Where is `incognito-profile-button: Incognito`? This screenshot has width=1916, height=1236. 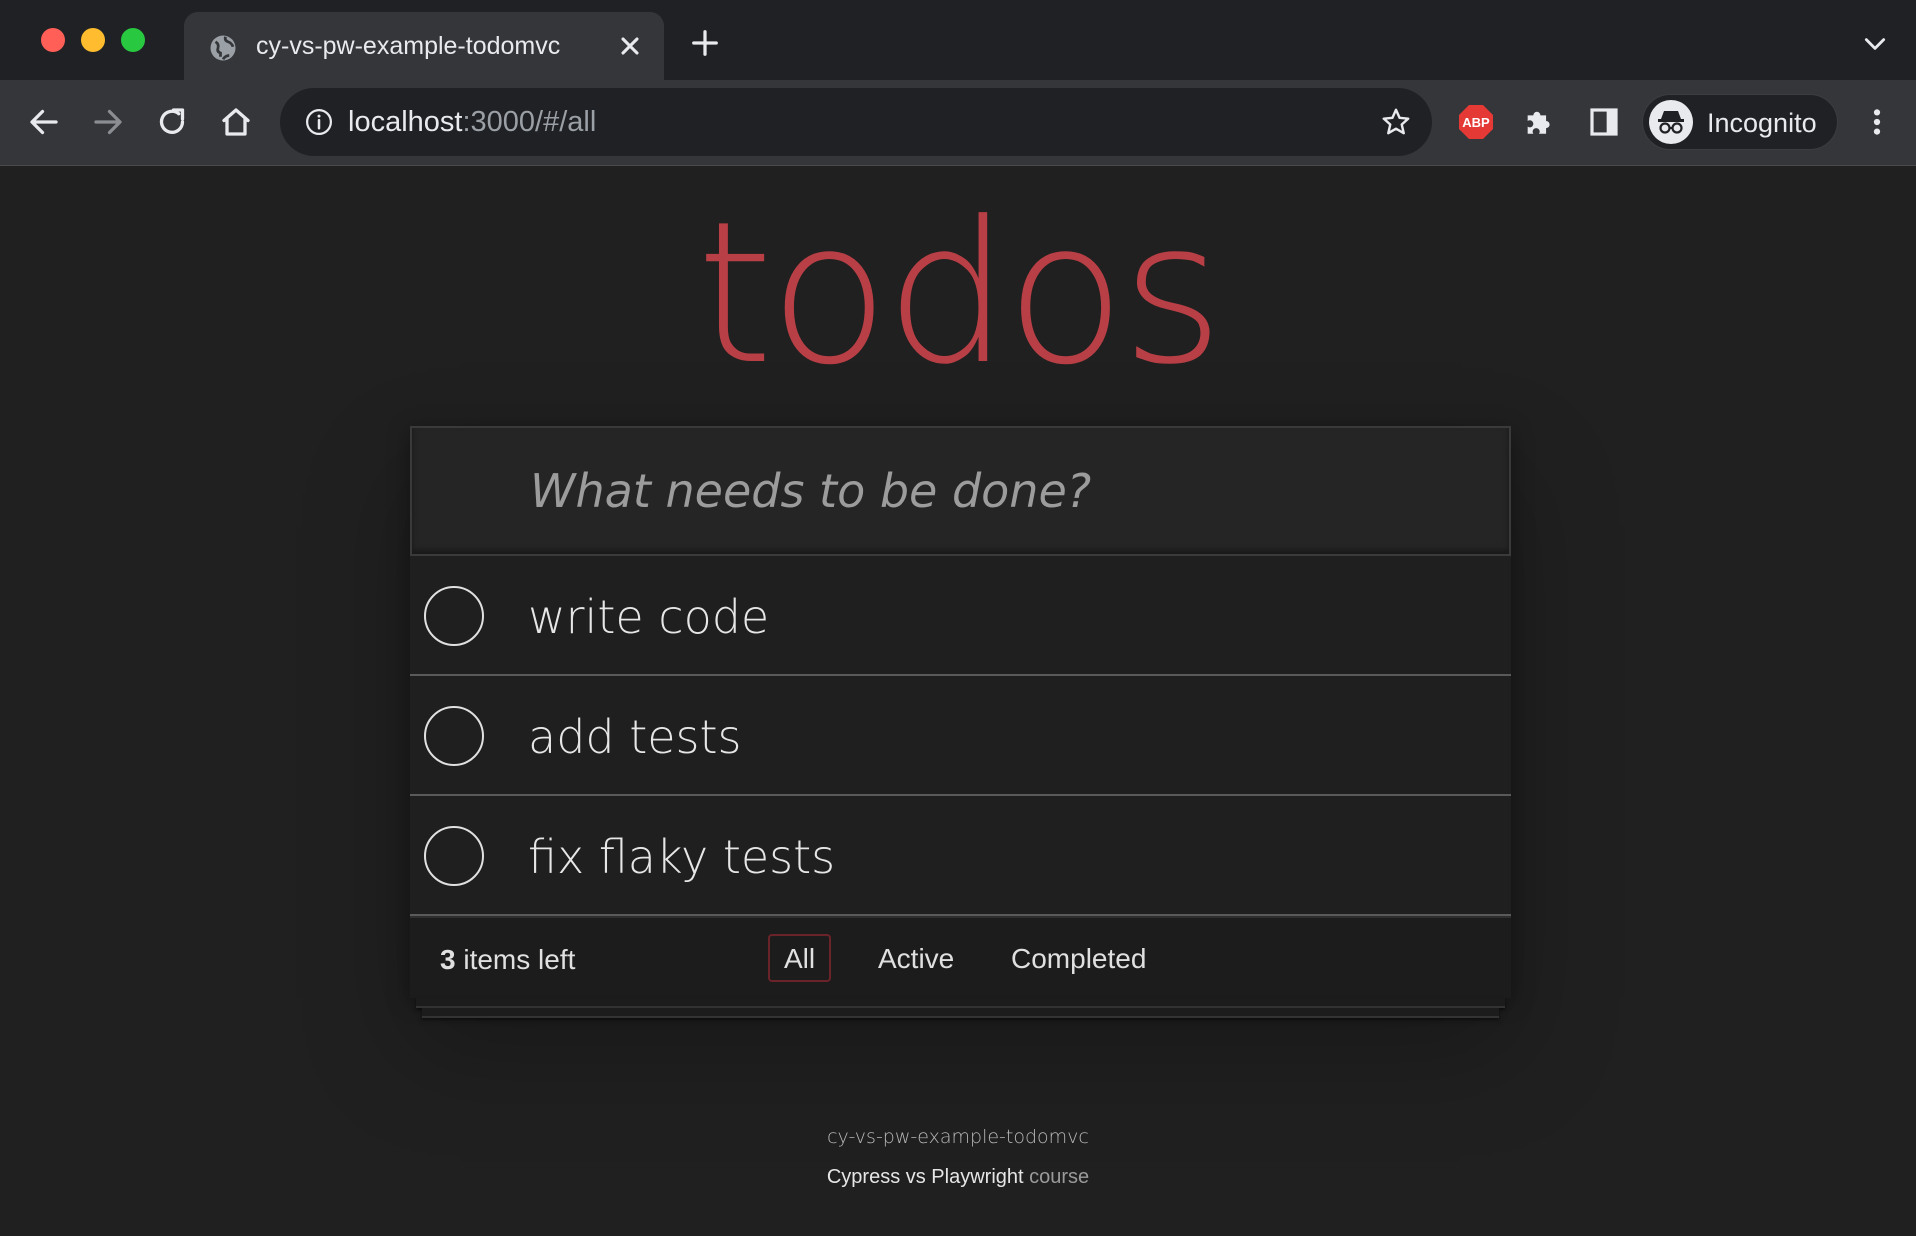
incognito-profile-button: Incognito is located at coordinates (1740, 122).